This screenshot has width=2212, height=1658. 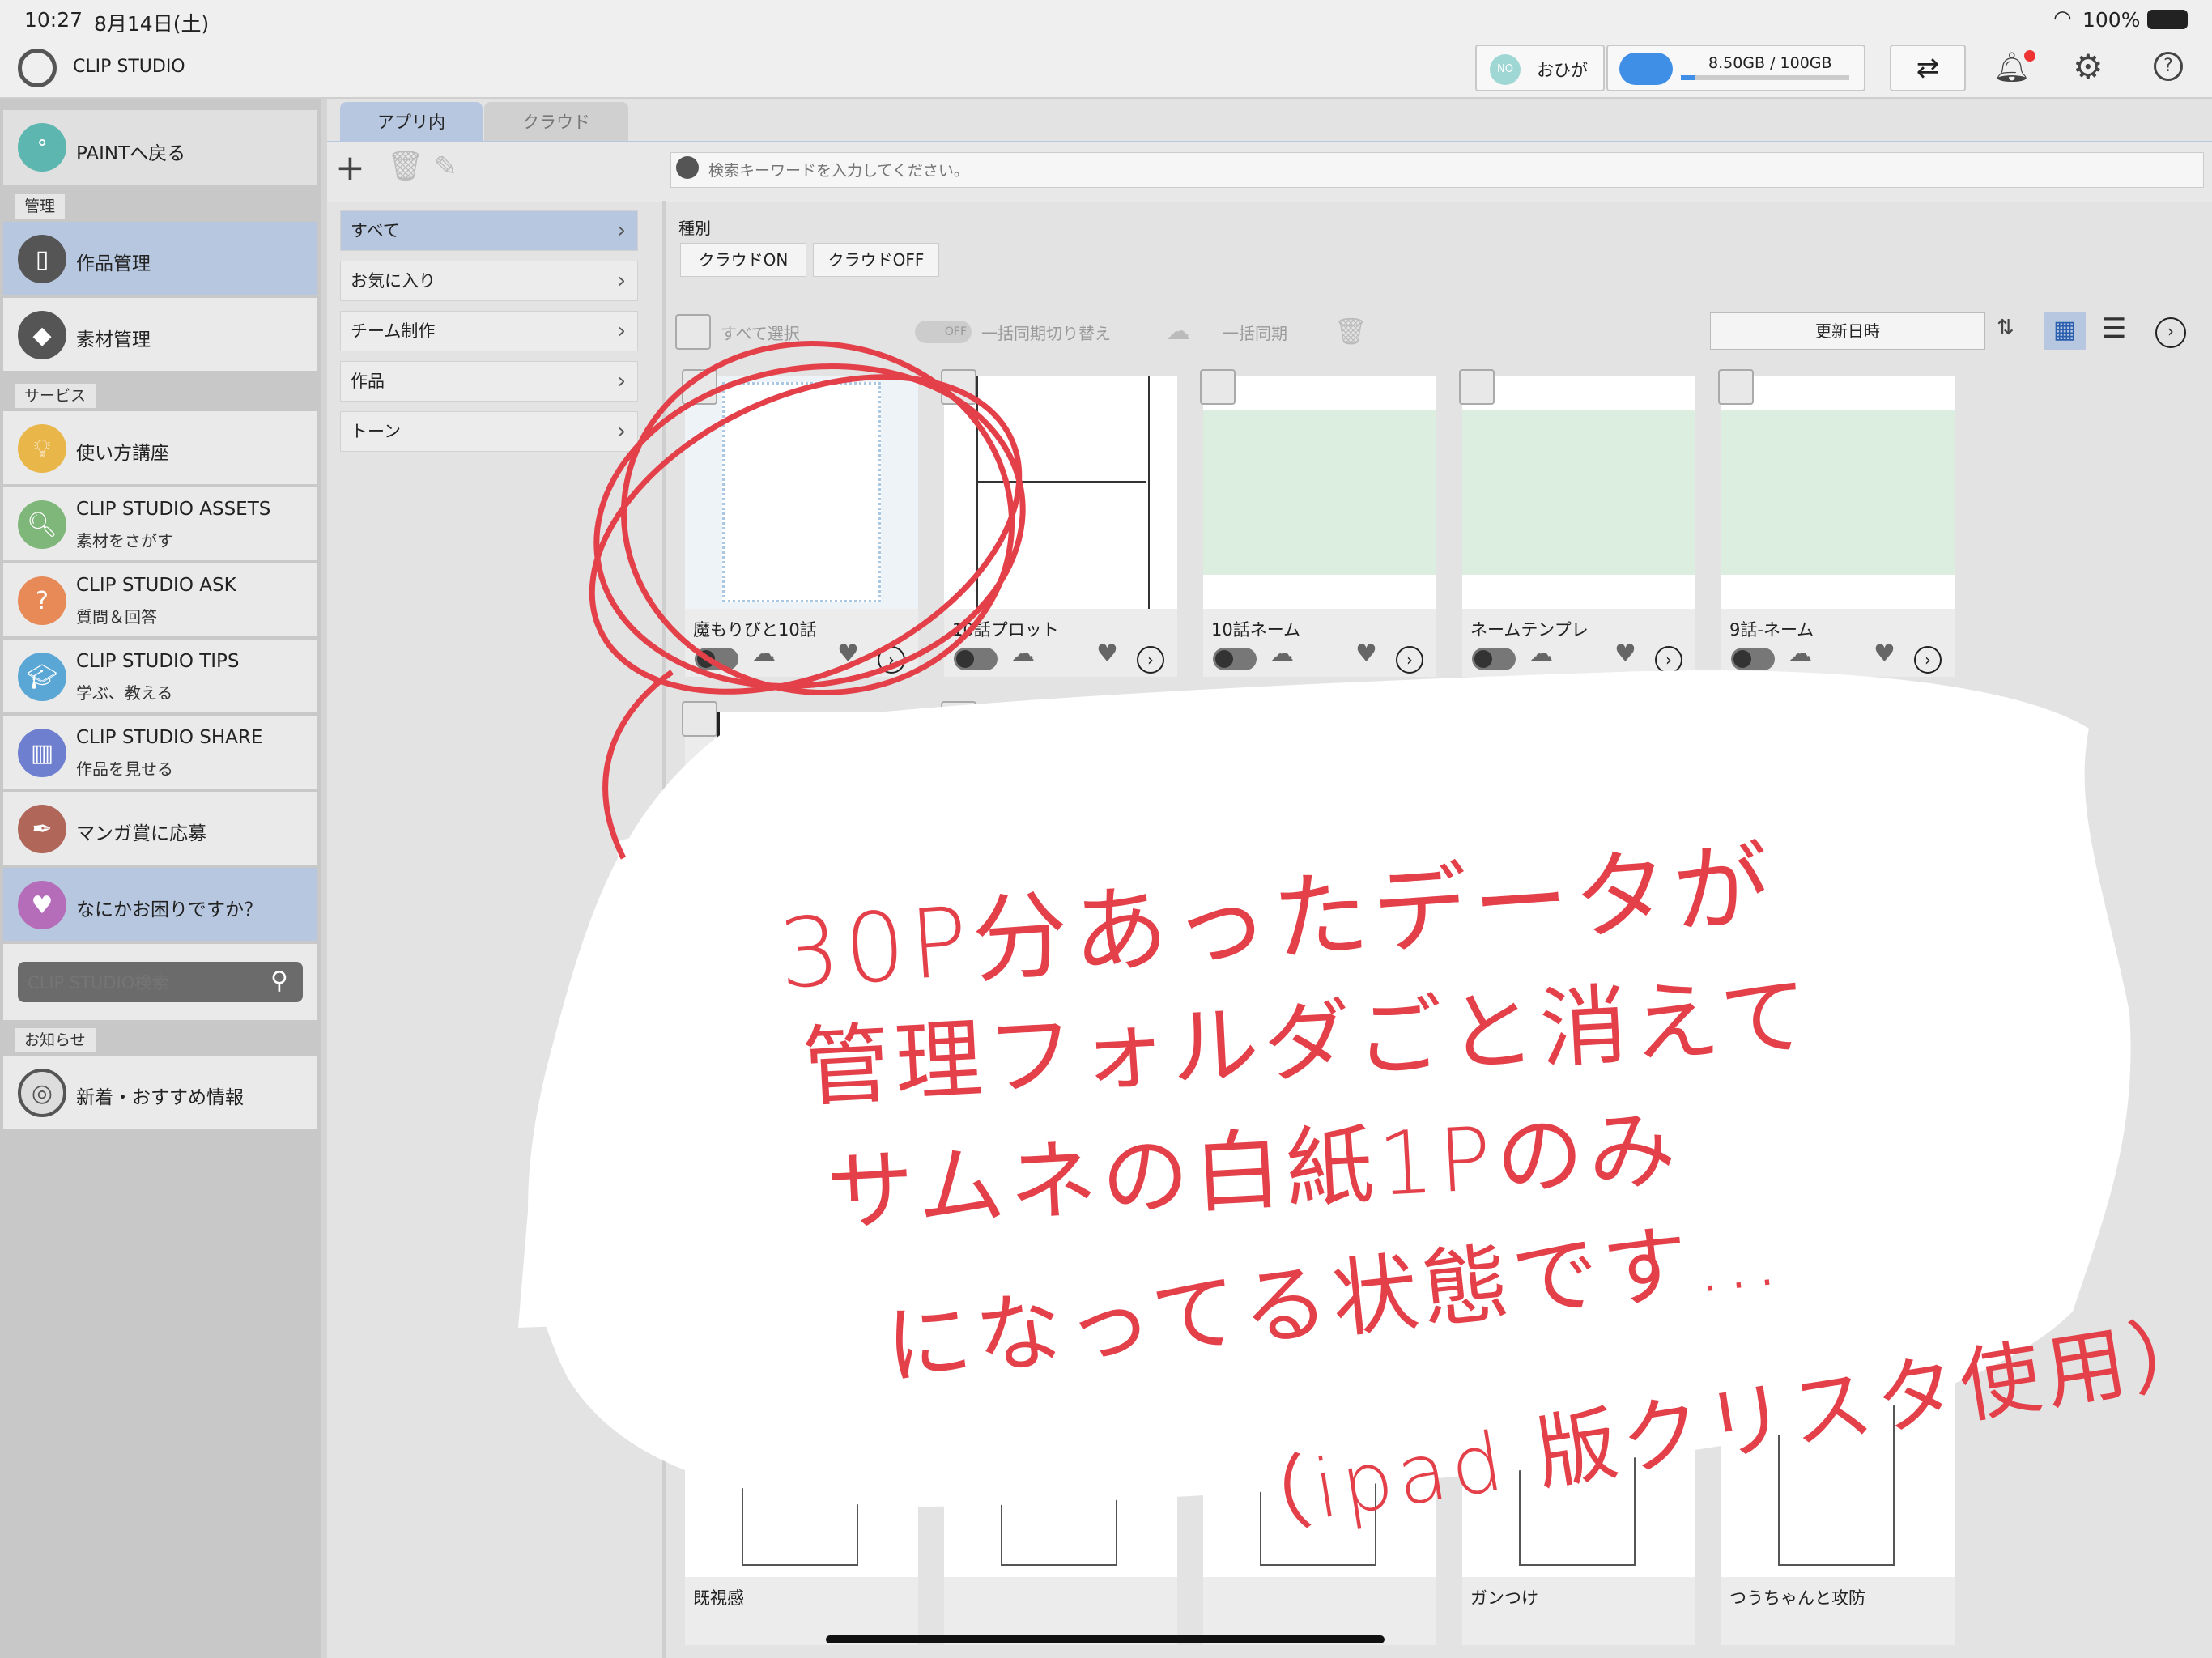 What do you see at coordinates (1105, 1639) in the screenshot?
I see `home-indicator` at bounding box center [1105, 1639].